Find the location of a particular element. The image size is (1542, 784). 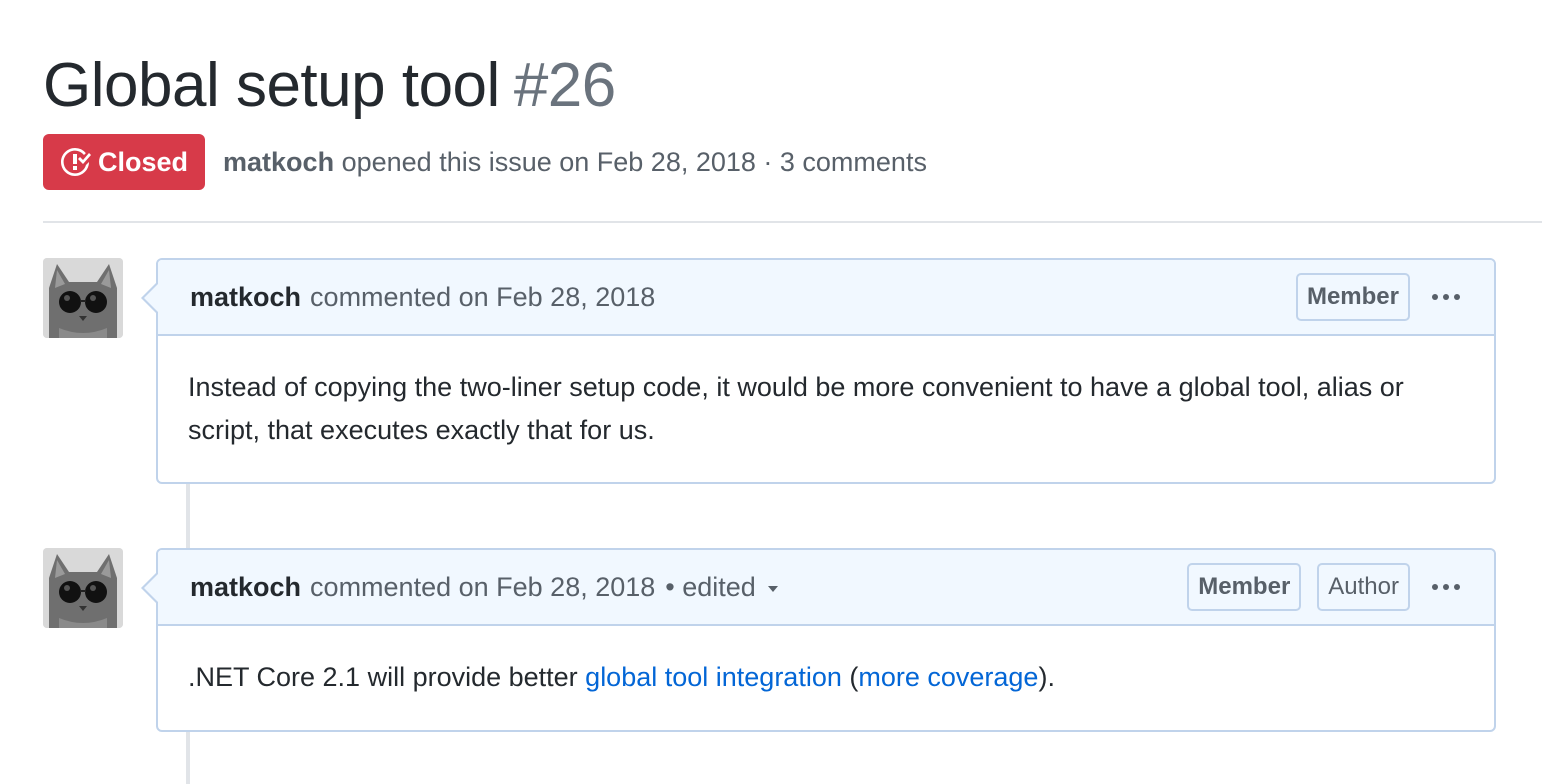

caret-down-icon is located at coordinates (772, 589).